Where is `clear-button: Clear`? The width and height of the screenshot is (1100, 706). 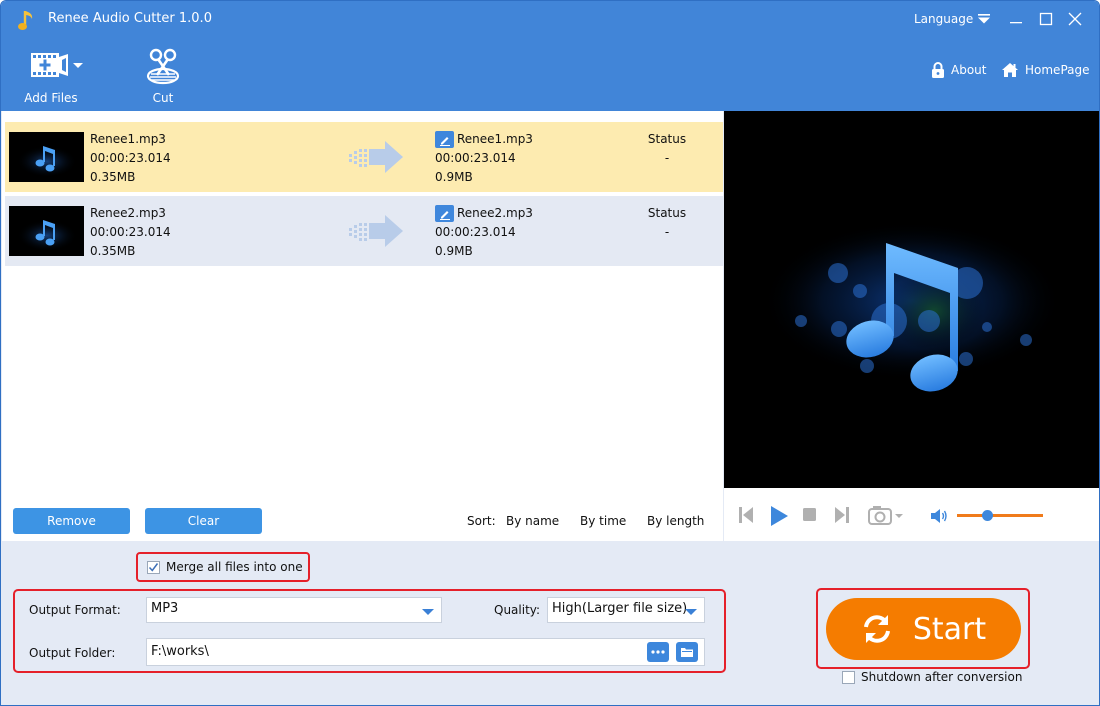 clear-button: Clear is located at coordinates (203, 521).